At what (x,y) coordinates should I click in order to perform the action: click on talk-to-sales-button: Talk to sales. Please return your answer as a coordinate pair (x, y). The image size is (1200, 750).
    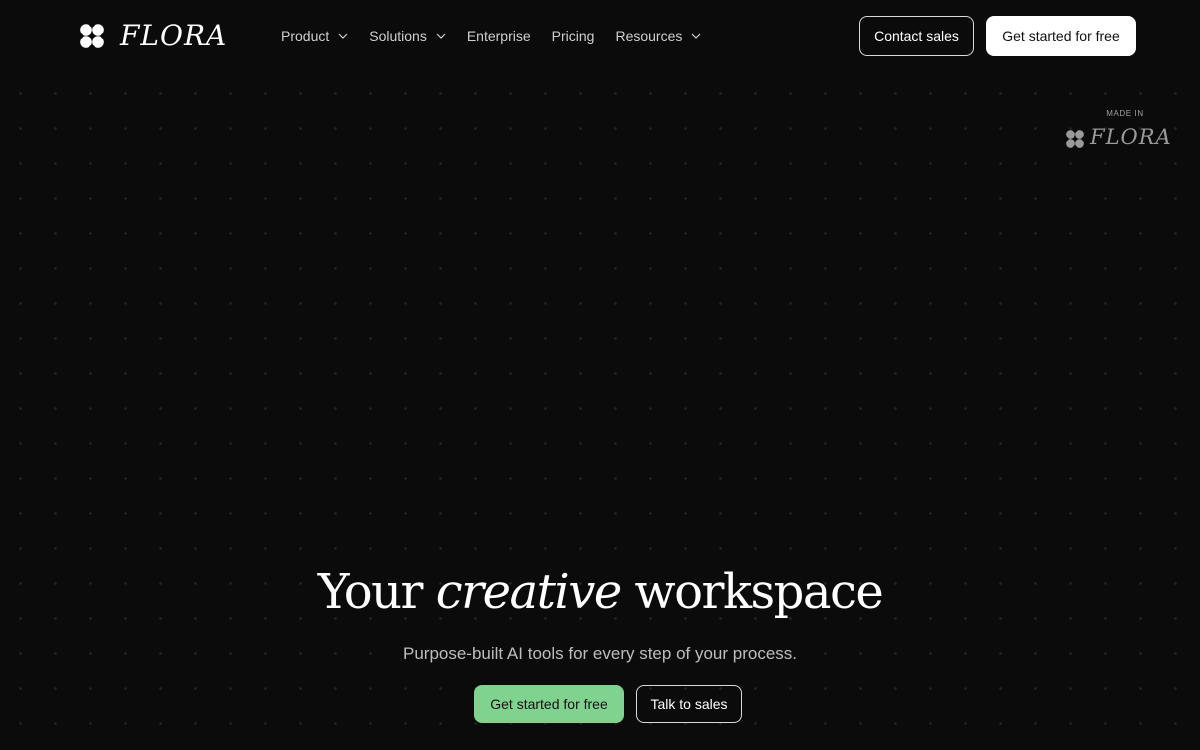
    Looking at the image, I should click on (689, 704).